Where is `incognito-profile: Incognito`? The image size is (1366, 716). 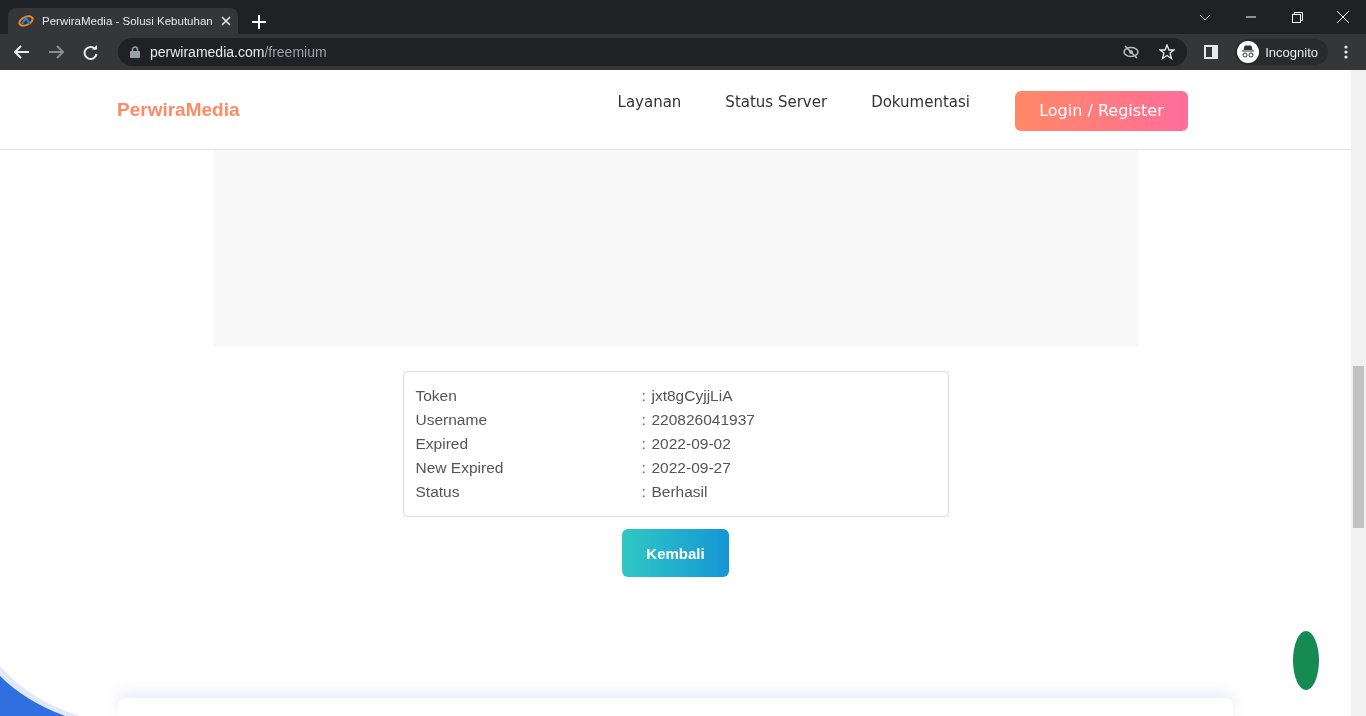
incognito-profile: Incognito is located at coordinates (1281, 52).